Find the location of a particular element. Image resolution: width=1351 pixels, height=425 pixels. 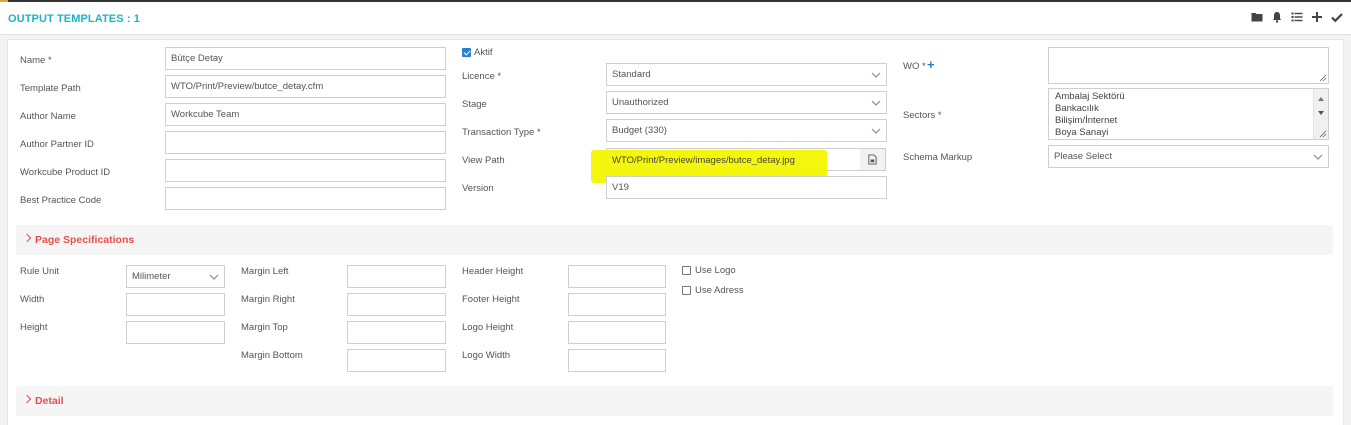

view-path-label: View Path is located at coordinates (483, 160).